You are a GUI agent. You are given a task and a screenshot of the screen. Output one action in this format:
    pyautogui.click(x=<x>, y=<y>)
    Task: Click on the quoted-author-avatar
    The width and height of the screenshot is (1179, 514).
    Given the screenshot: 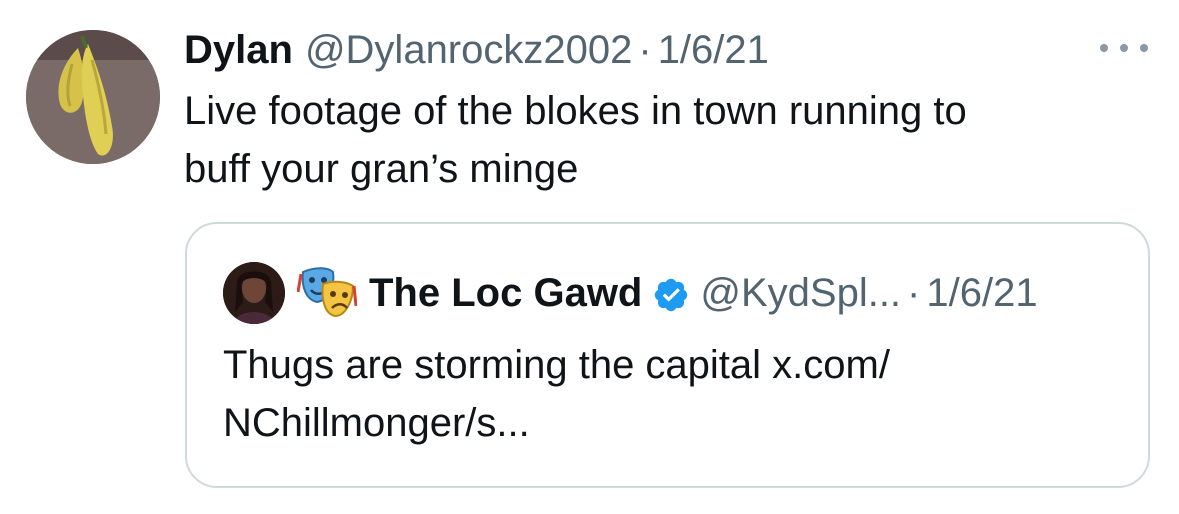 What is the action you would take?
    pyautogui.click(x=254, y=293)
    